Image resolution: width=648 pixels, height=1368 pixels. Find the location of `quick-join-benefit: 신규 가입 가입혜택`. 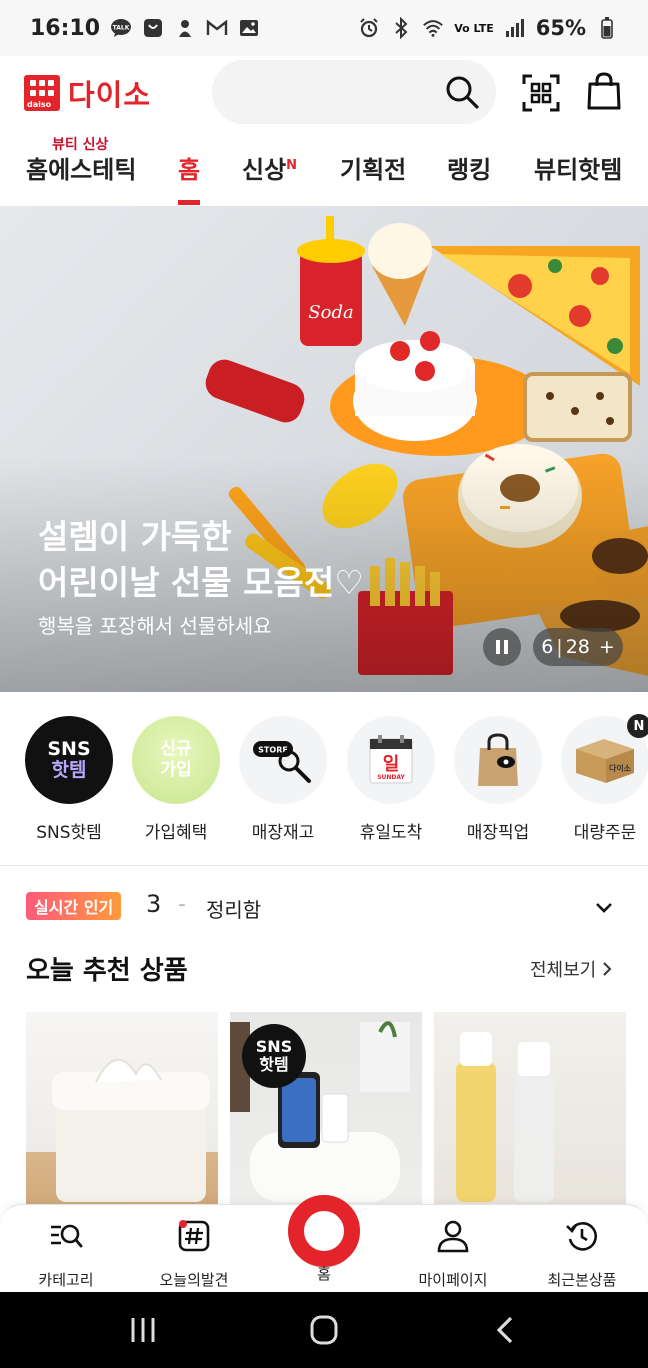

quick-join-benefit: 신규 가입 가입혜택 is located at coordinates (176, 779).